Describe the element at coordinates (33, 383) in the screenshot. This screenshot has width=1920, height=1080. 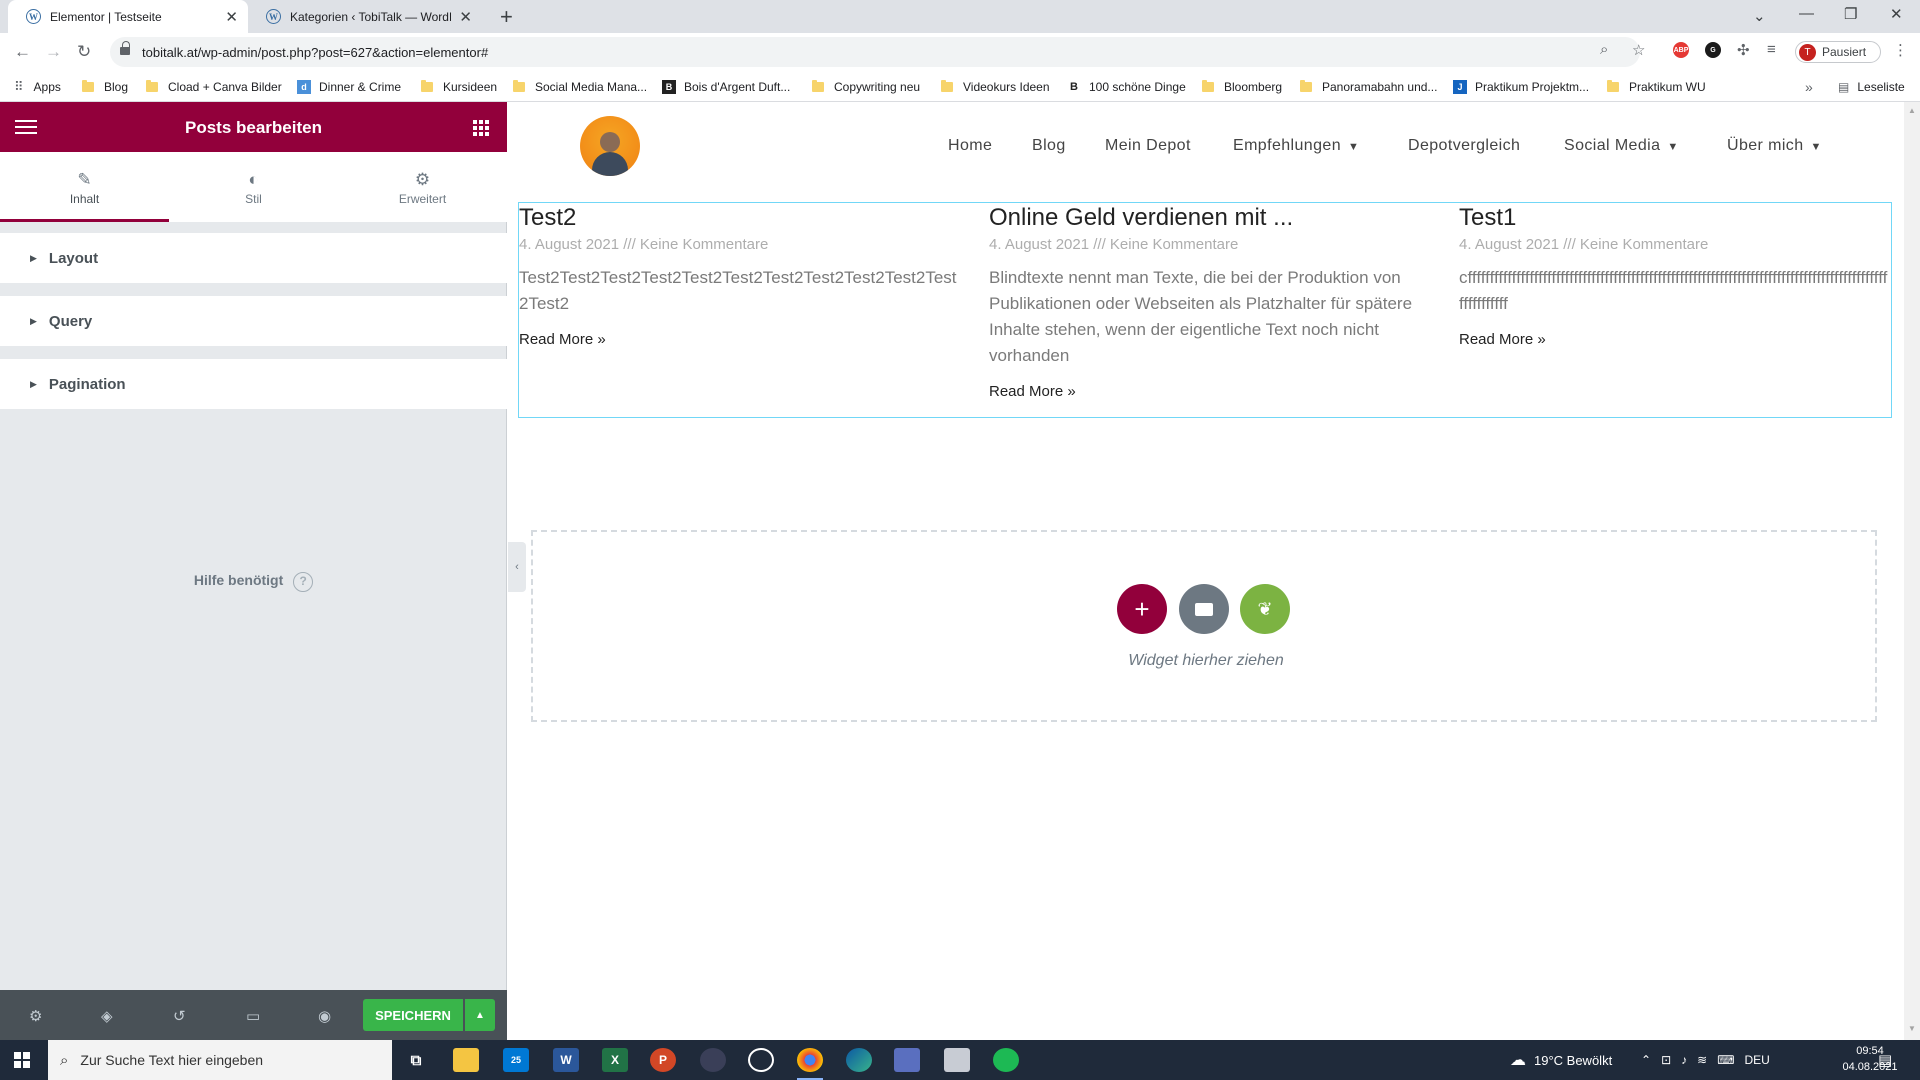
I see `caret-right-icon: ▶` at that location.